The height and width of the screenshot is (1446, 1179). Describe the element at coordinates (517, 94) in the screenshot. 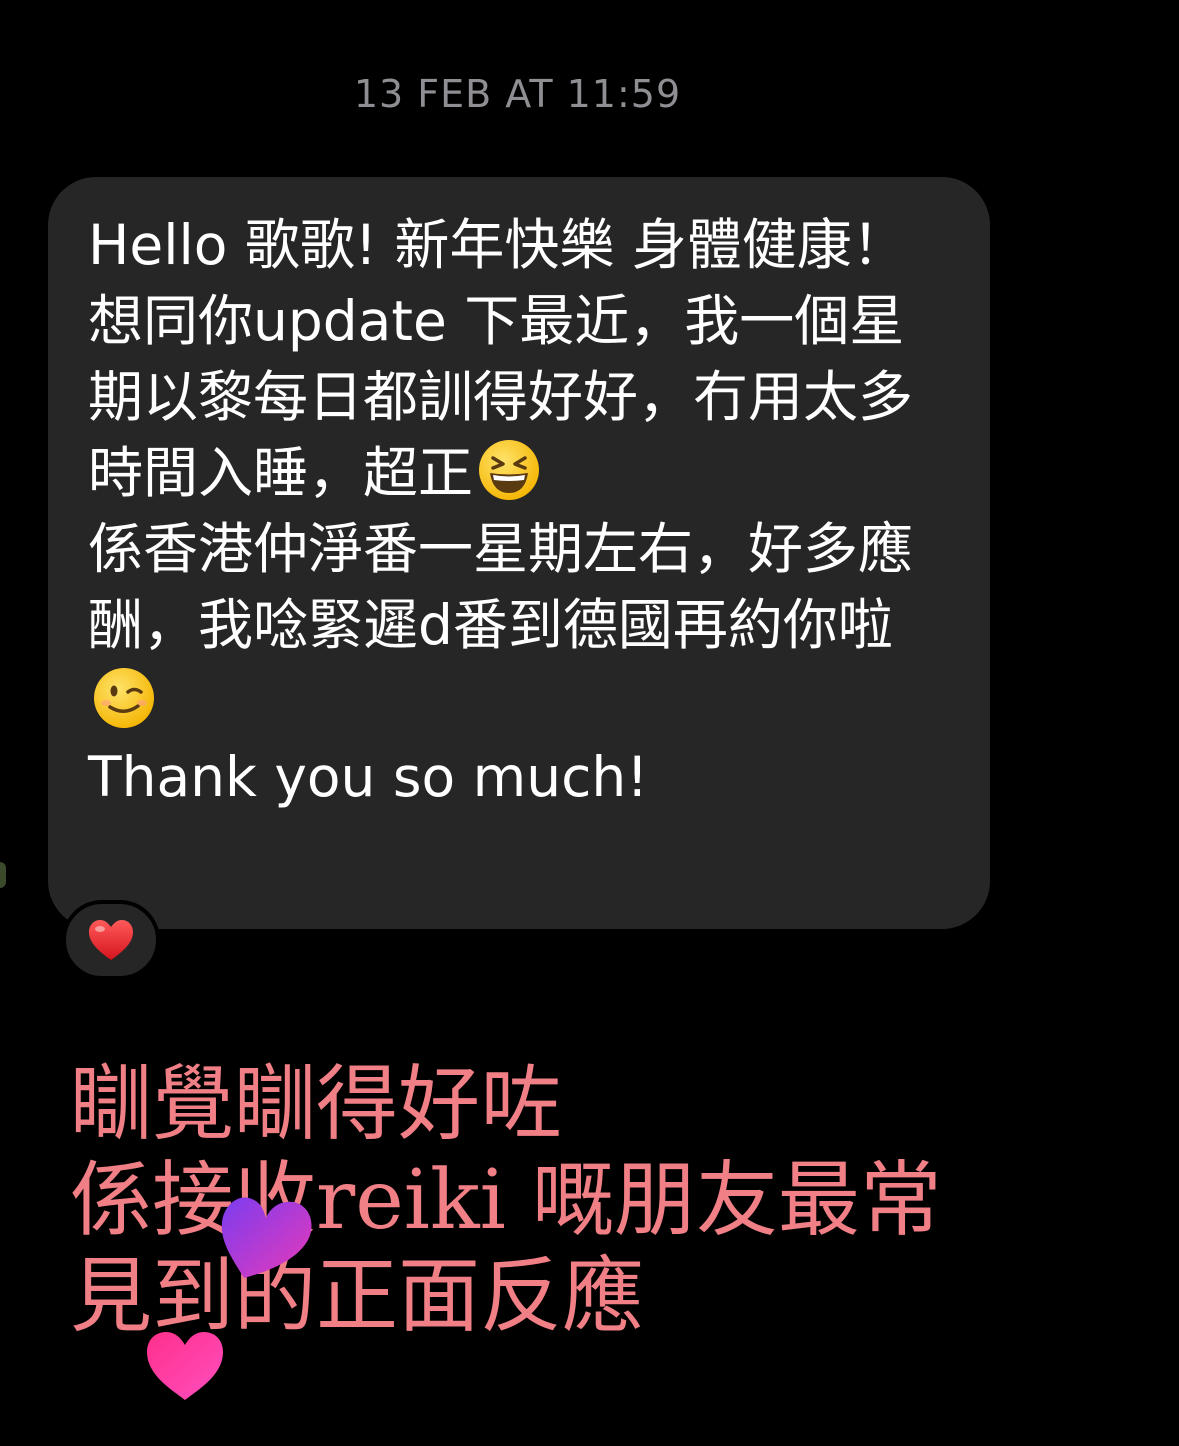

I see `message-timestamp: 13 FEB AT 11:59` at that location.